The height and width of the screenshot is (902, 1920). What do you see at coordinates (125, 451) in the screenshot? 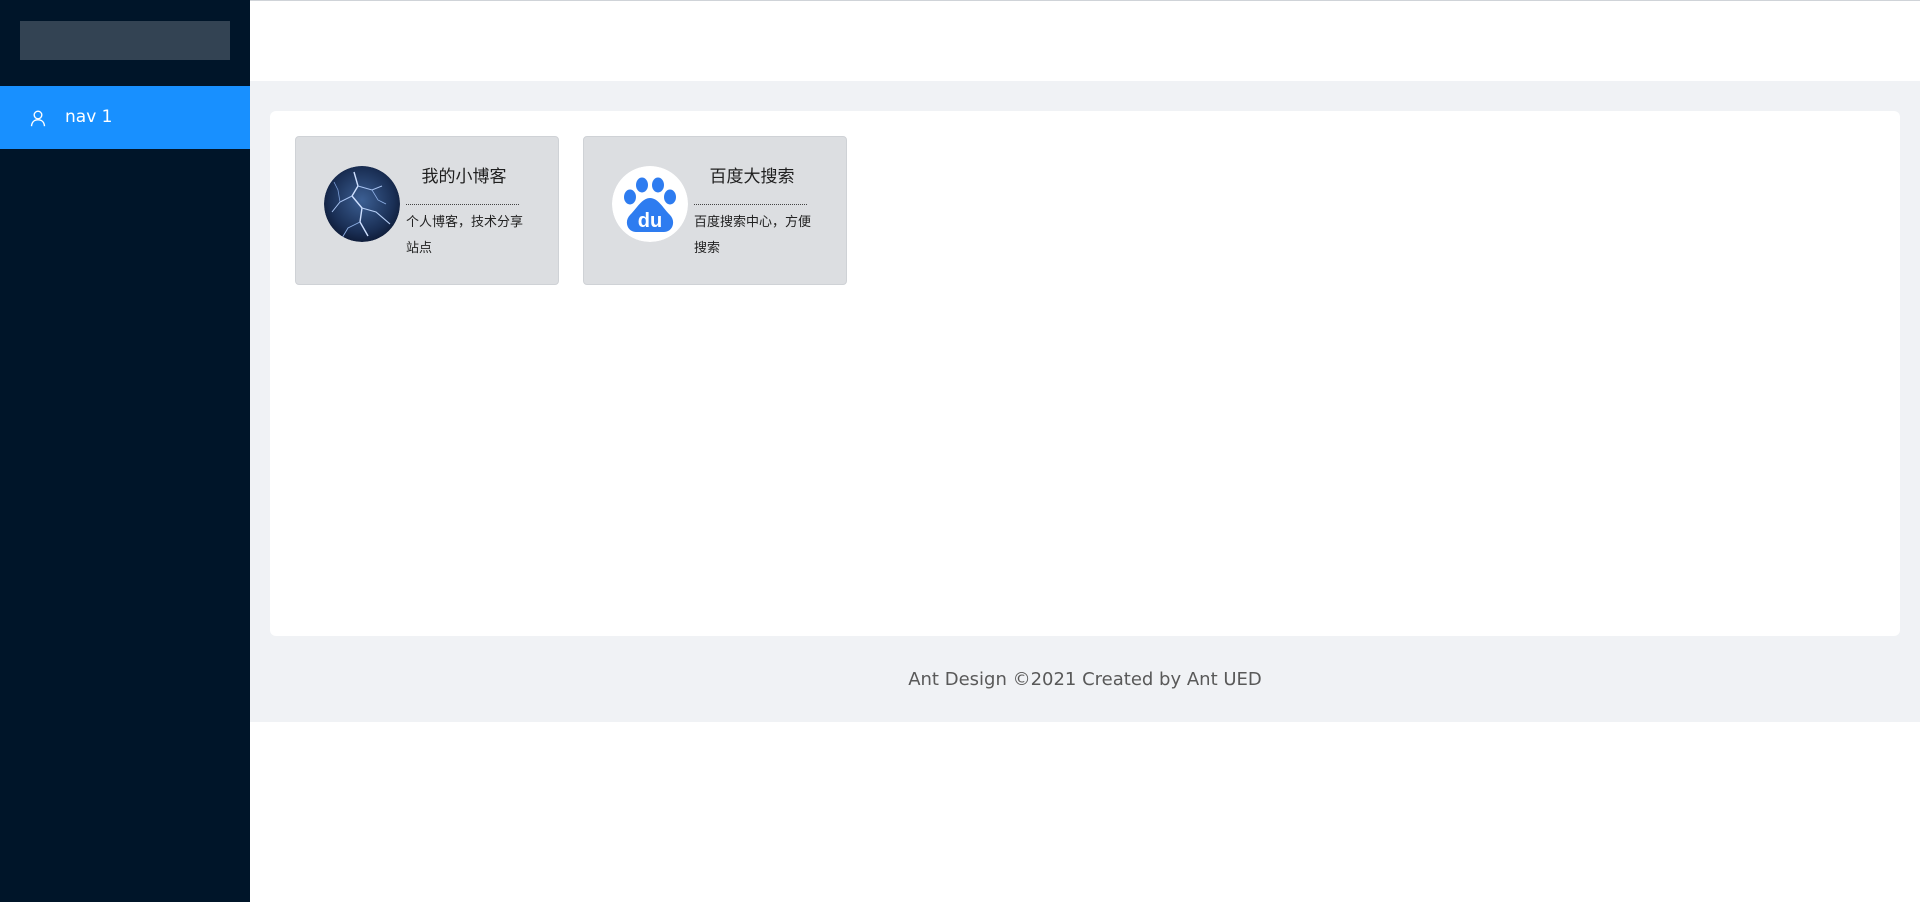
I see `sidebar: nav 1` at bounding box center [125, 451].